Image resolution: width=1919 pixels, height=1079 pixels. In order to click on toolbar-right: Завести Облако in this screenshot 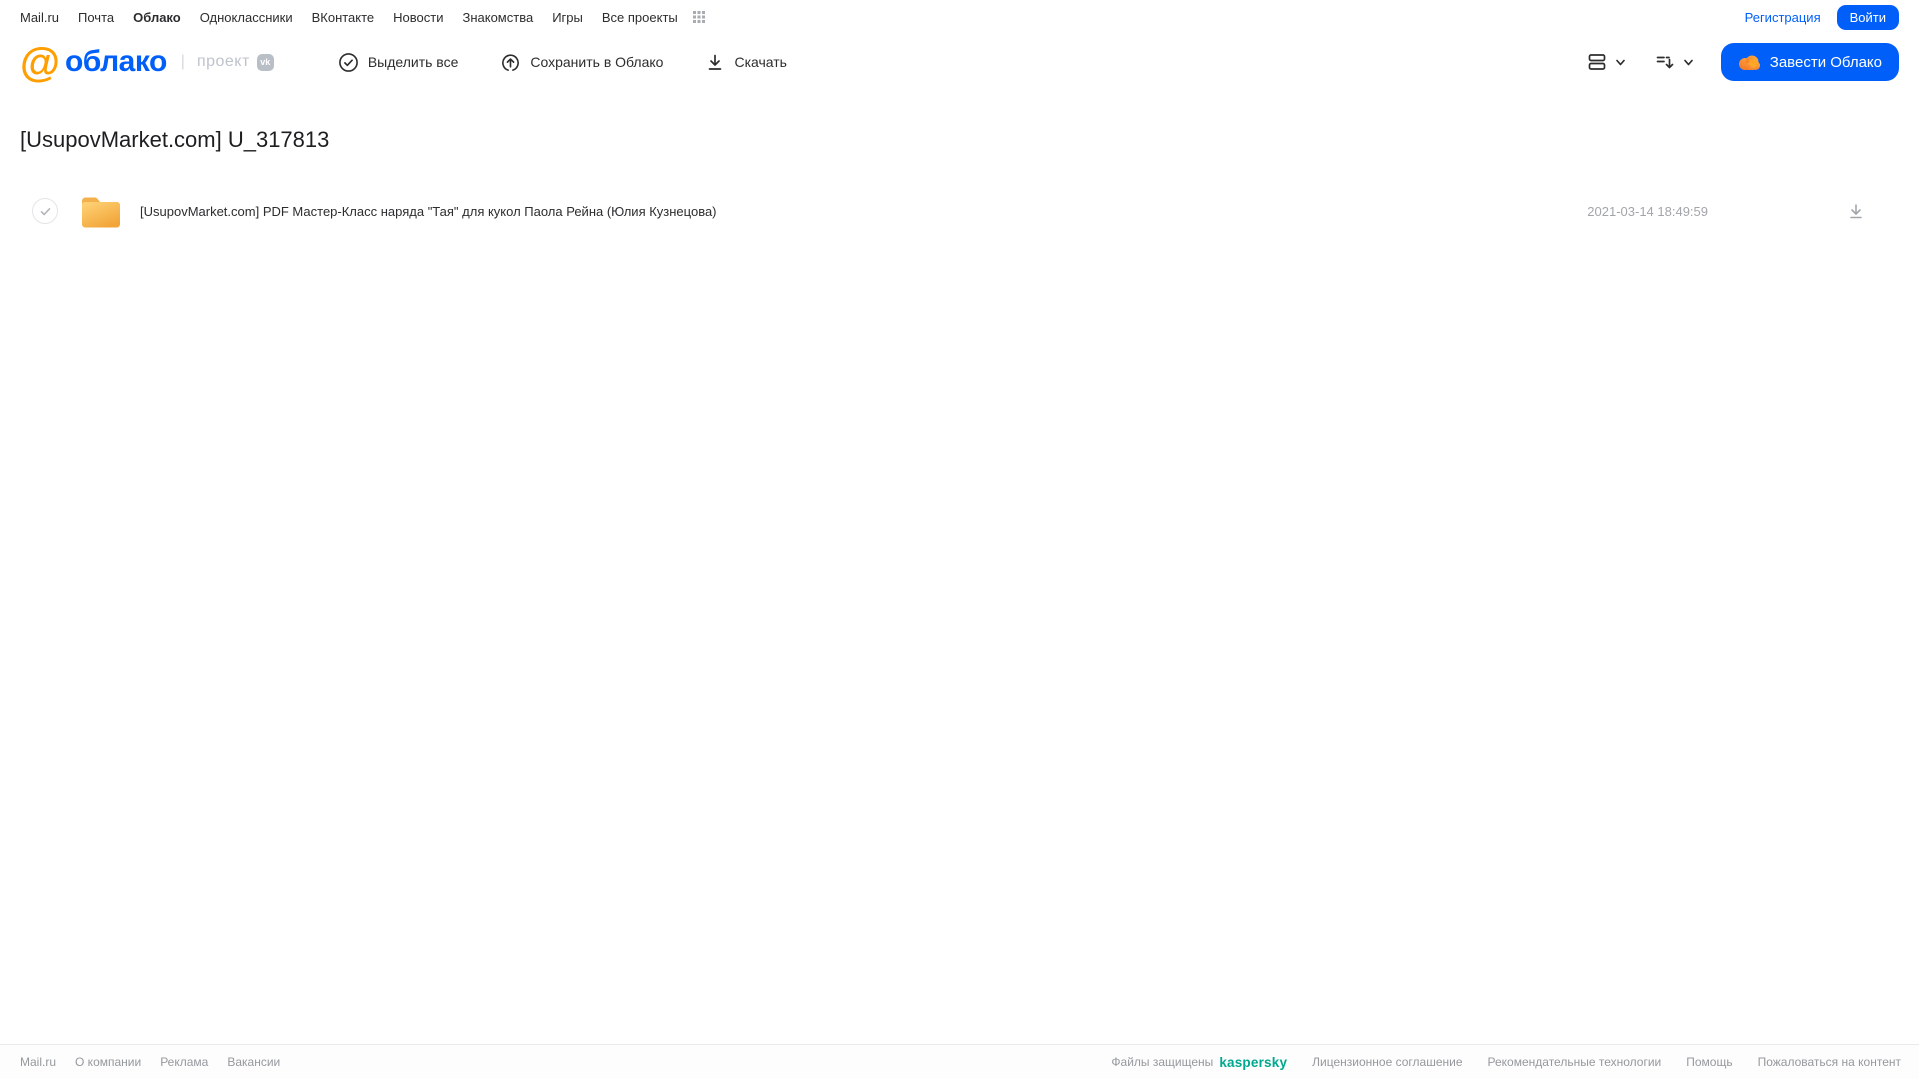, I will do `click(1742, 62)`.